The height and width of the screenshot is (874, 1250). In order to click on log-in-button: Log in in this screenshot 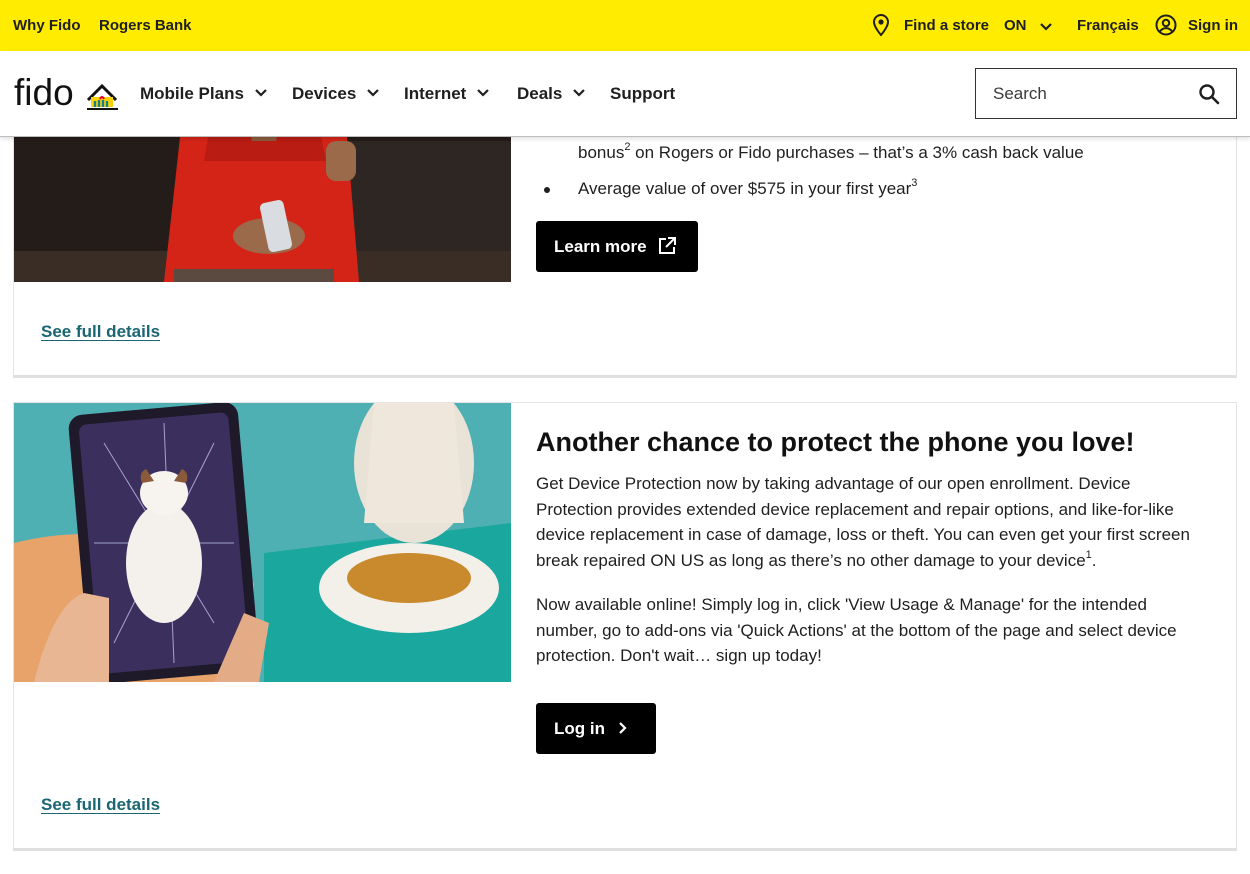, I will do `click(596, 728)`.